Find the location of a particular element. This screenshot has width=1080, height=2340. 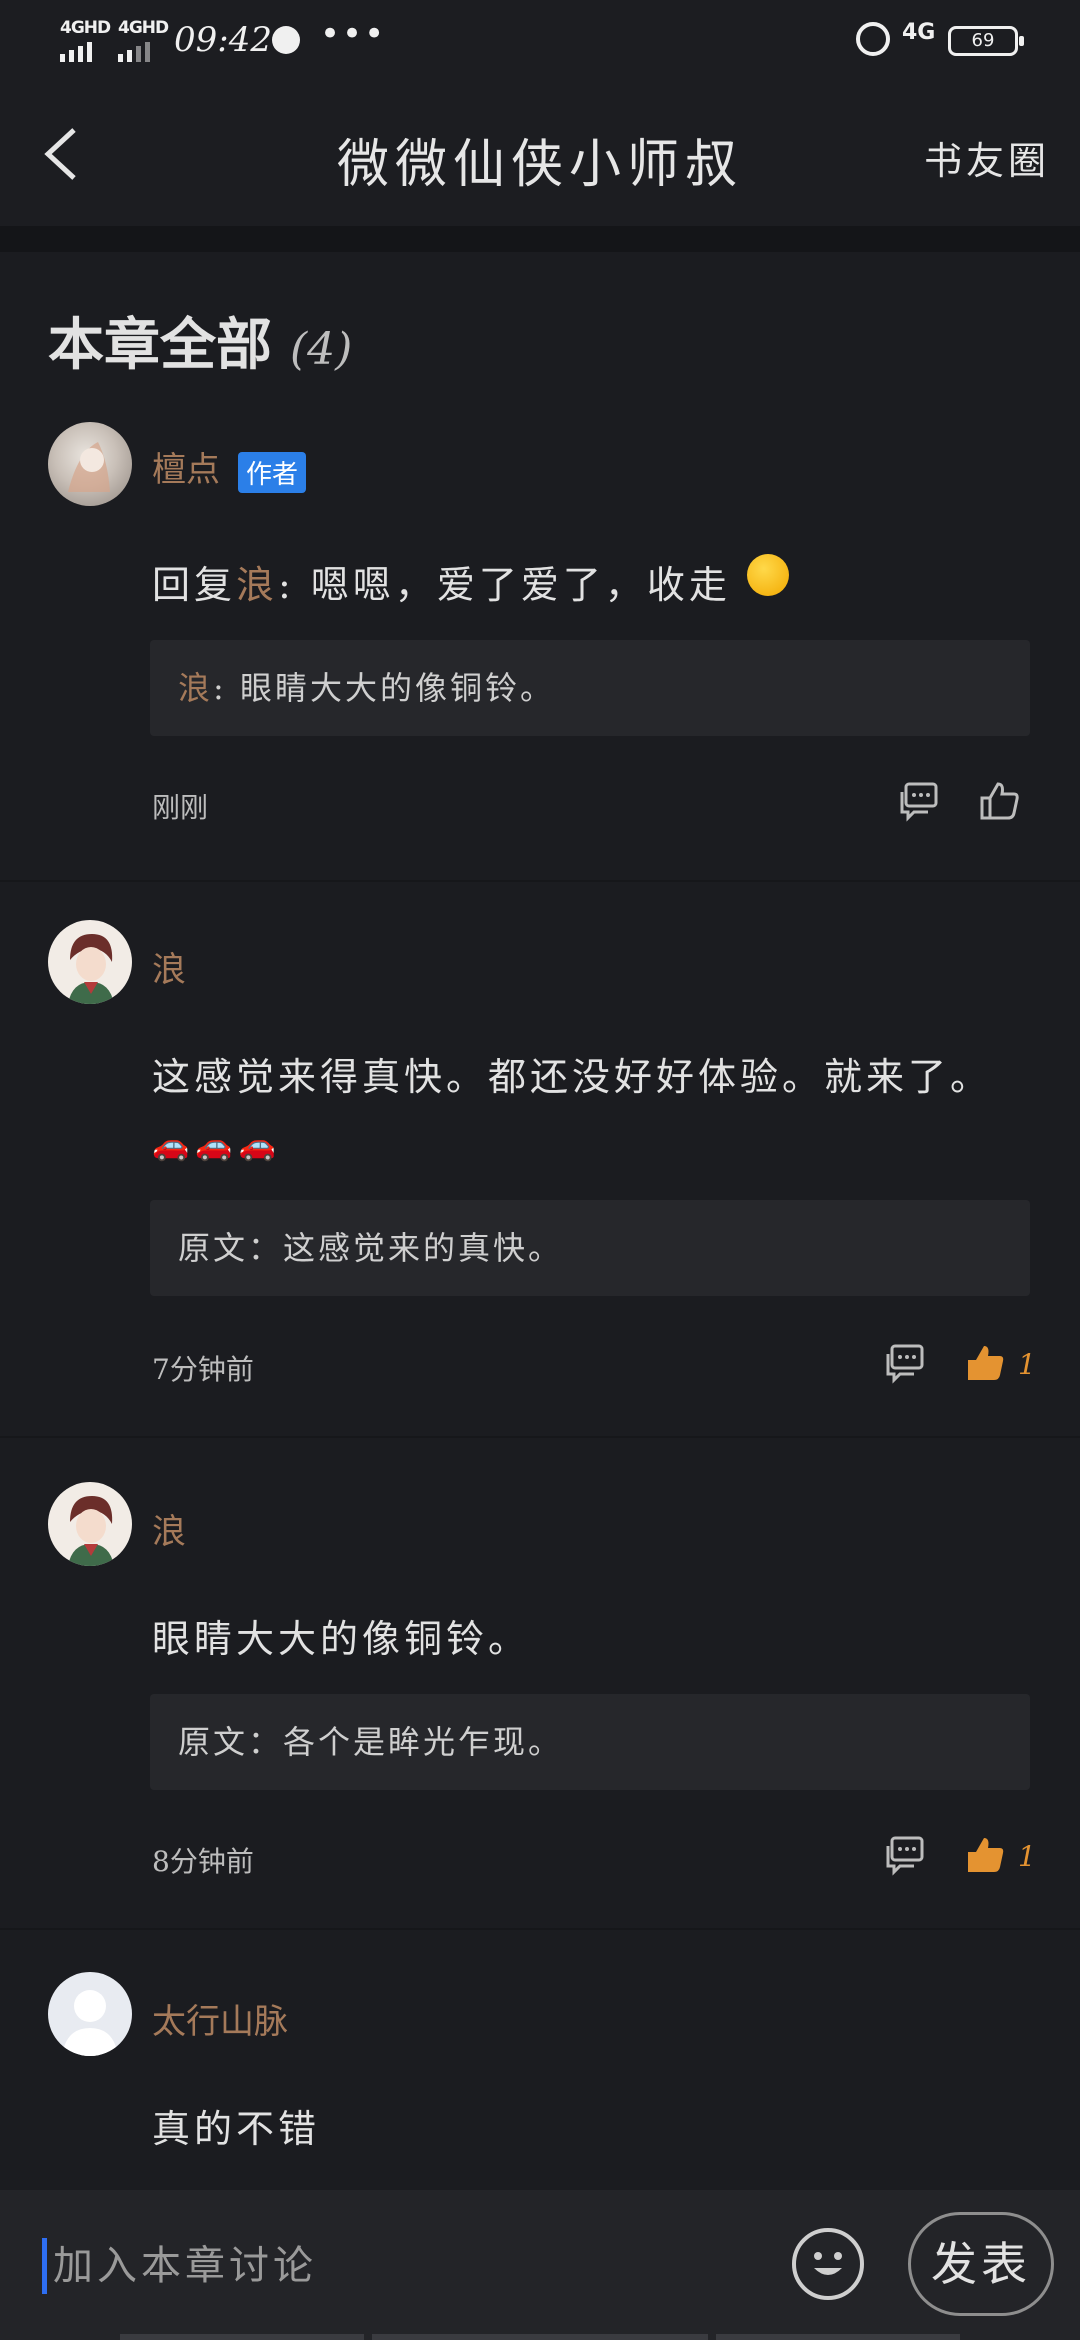

battery-level: 69 is located at coordinates (983, 40).